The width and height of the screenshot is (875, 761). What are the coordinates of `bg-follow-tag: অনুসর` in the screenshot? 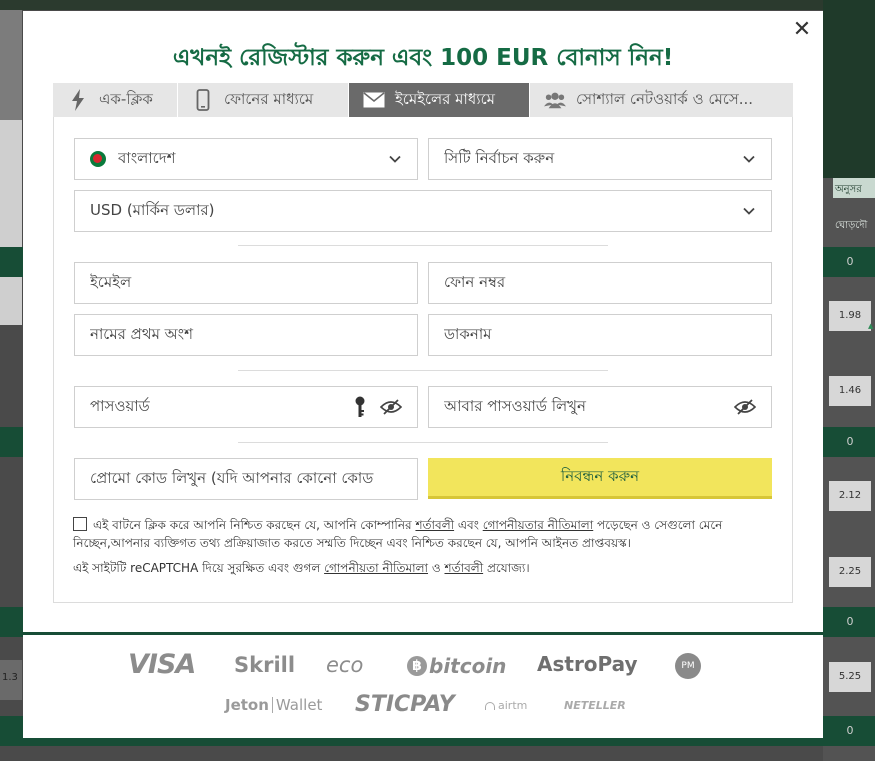 It's located at (854, 188).